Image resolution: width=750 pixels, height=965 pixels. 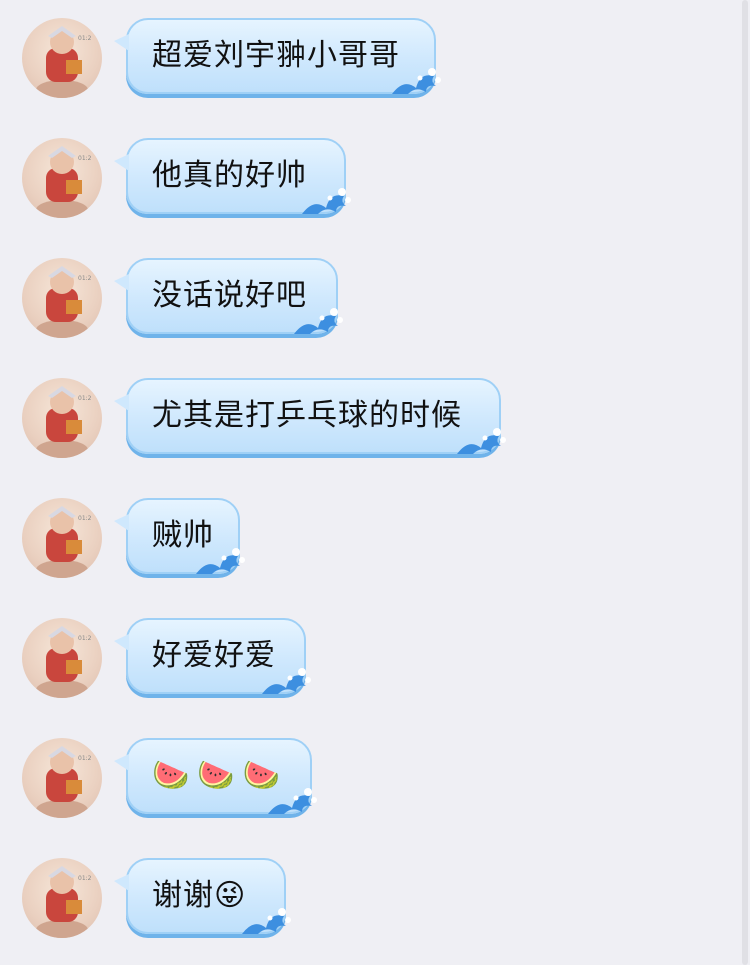 I want to click on message-bubble: 🍉🍉🍉, so click(x=215, y=776).